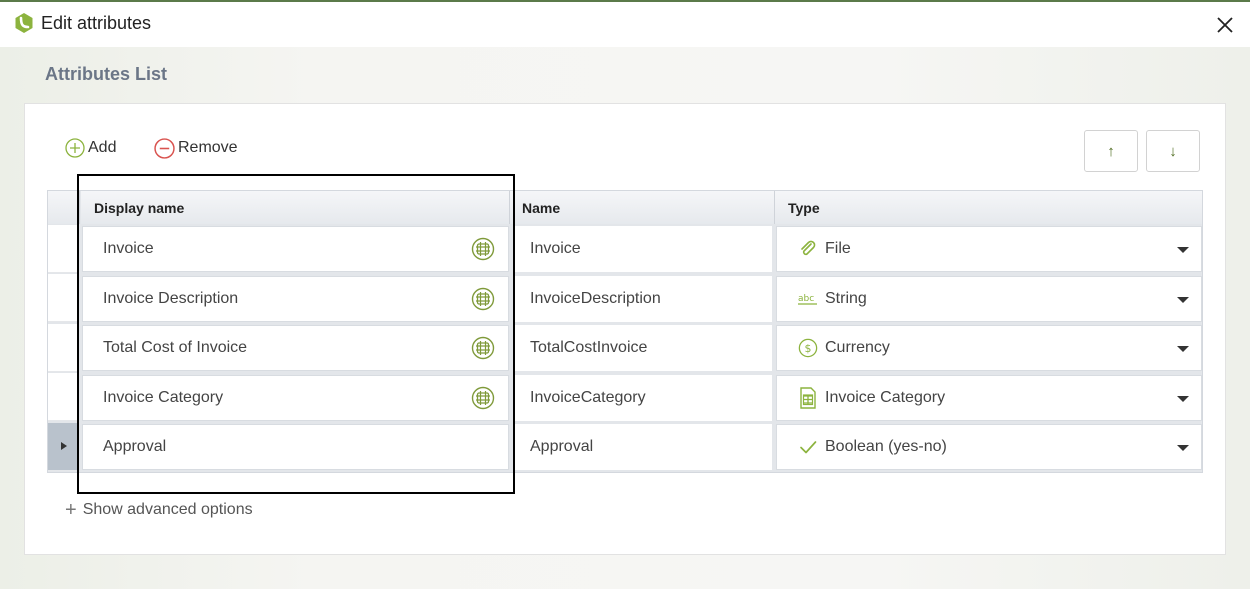 This screenshot has width=1250, height=589. What do you see at coordinates (562, 446) in the screenshot?
I see `name-text: Approval` at bounding box center [562, 446].